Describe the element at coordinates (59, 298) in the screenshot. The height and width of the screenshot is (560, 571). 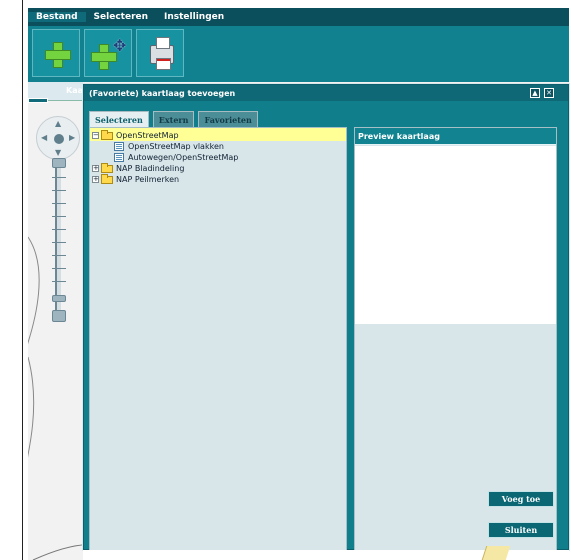
I see `zoom-position-knob` at that location.